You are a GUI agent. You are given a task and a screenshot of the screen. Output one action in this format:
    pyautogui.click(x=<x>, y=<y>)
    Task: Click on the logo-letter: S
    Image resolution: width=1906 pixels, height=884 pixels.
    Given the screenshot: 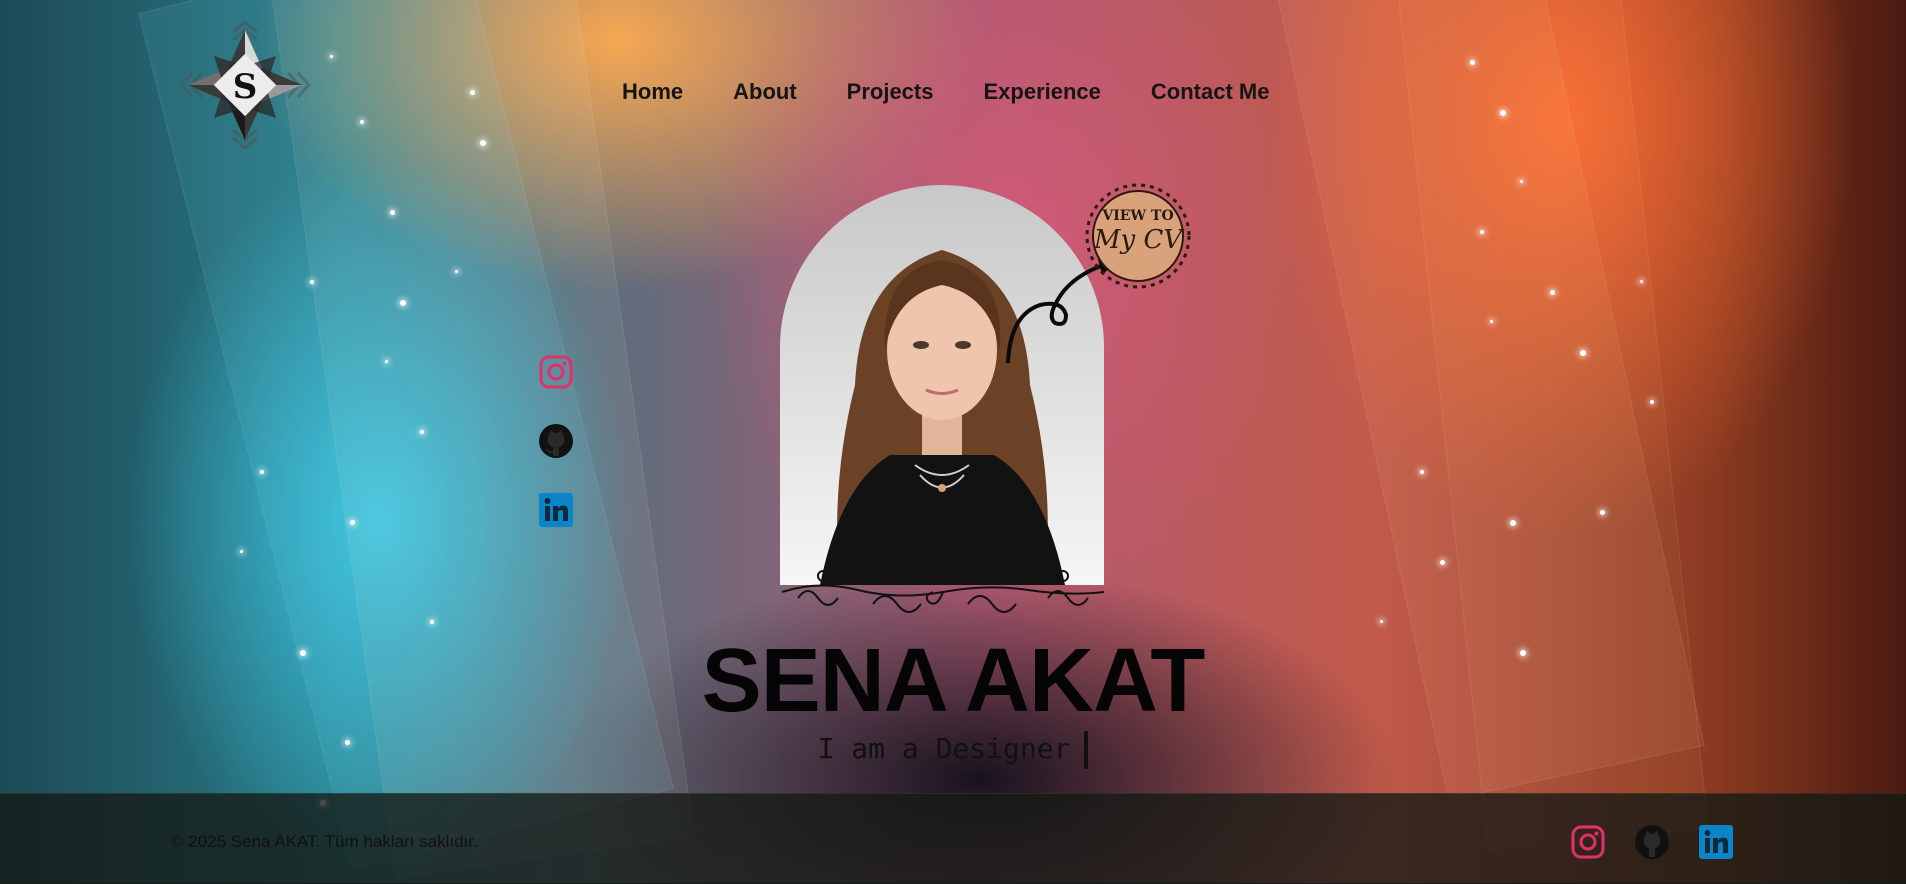 What is the action you would take?
    pyautogui.click(x=245, y=87)
    